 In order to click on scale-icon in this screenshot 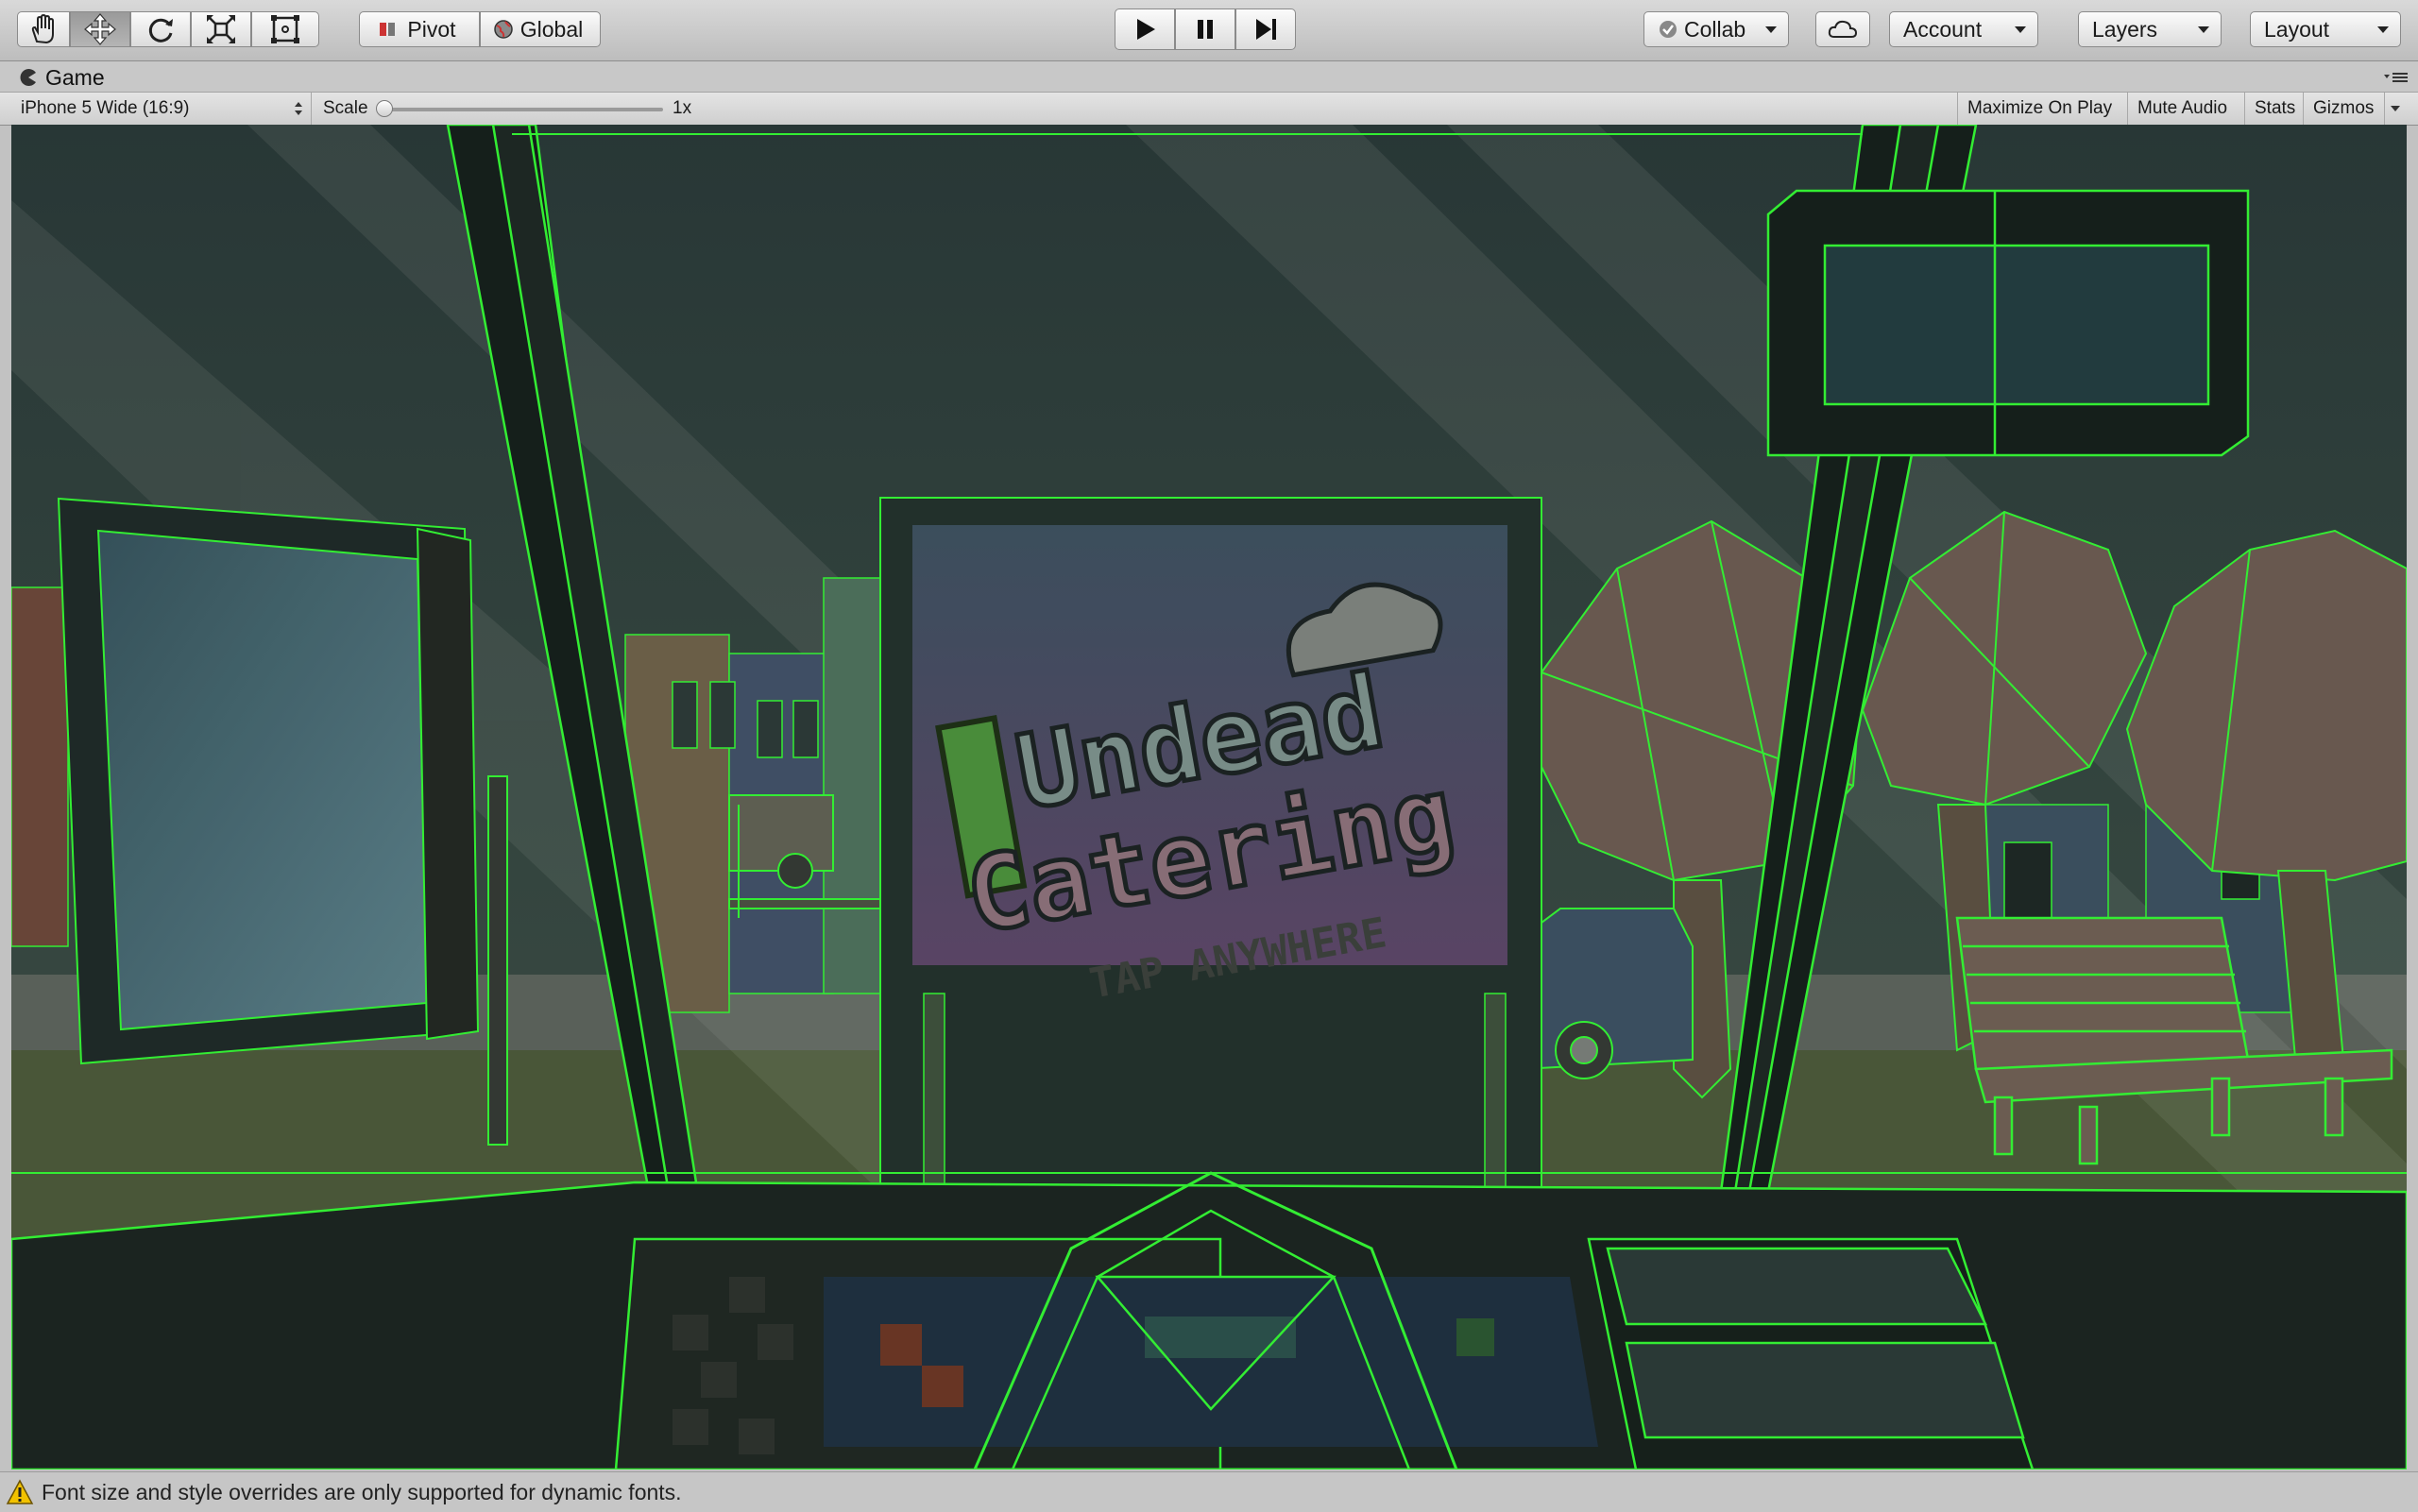, I will do `click(221, 29)`.